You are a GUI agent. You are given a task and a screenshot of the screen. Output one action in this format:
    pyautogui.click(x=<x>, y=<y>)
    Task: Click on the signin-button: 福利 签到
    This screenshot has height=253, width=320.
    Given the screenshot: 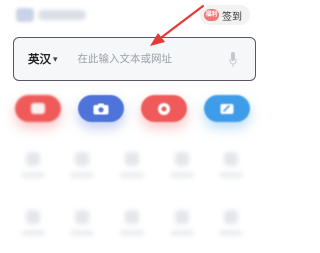 What is the action you would take?
    pyautogui.click(x=225, y=15)
    